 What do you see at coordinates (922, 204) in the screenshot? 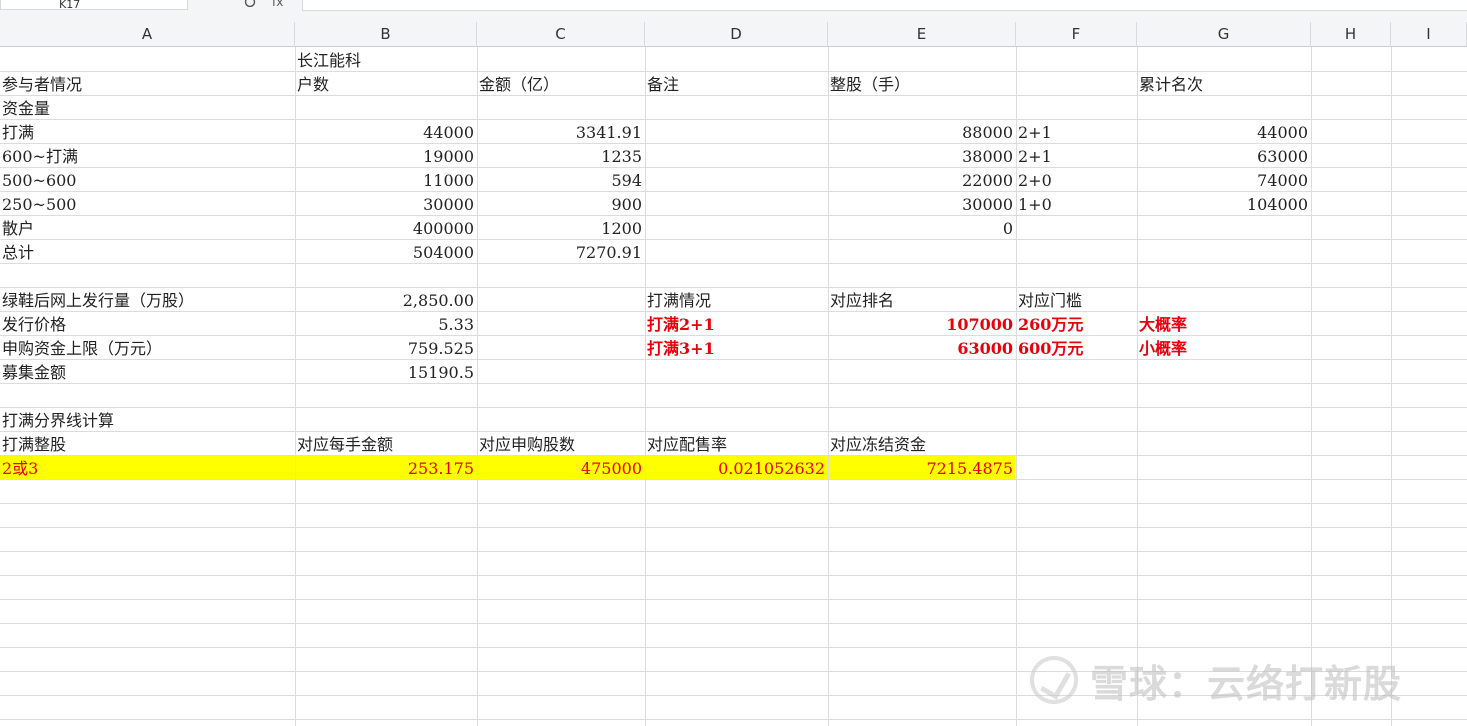
I see `cell-e7: 30000` at bounding box center [922, 204].